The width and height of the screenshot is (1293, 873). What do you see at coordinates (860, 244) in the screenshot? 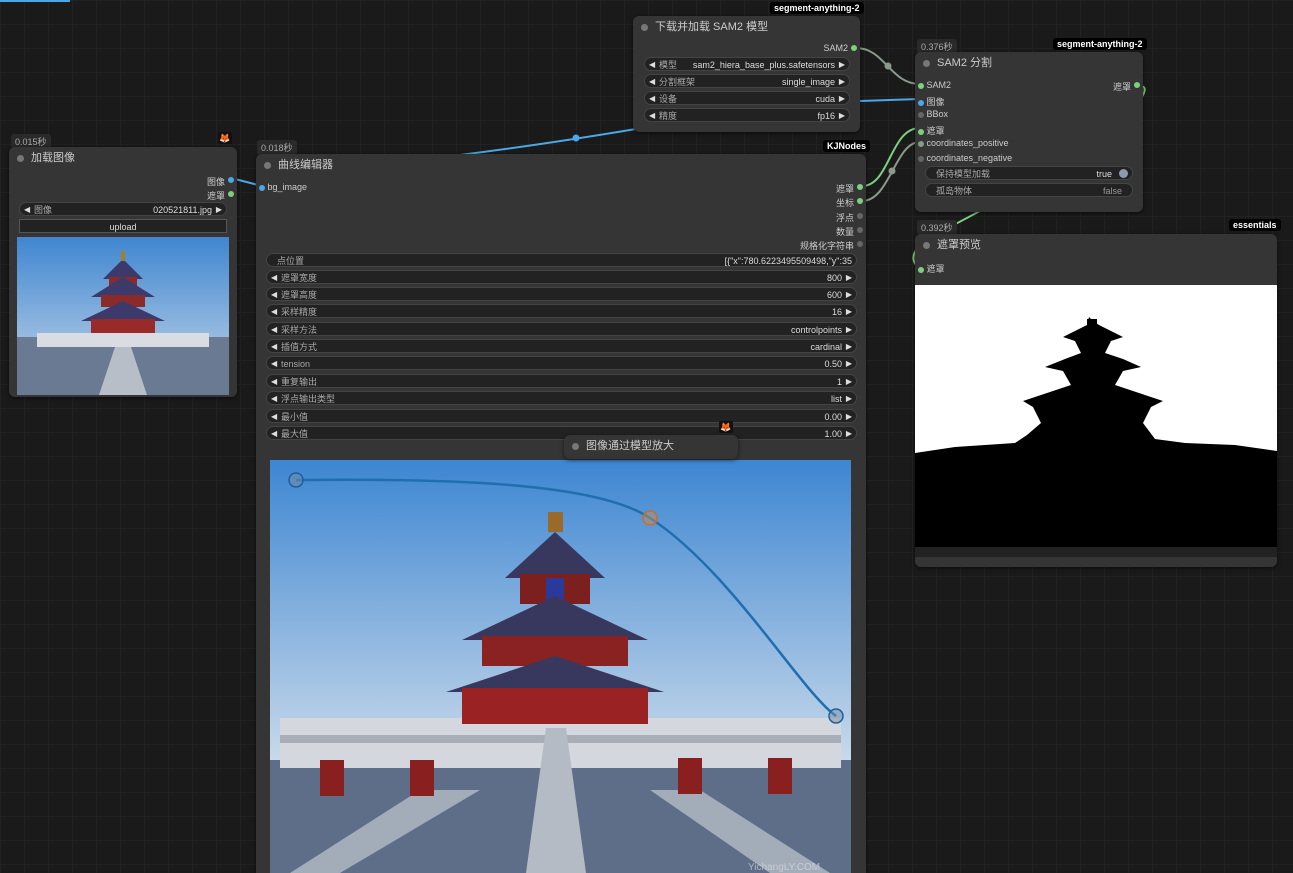
I see `output-slot-normalized-string` at bounding box center [860, 244].